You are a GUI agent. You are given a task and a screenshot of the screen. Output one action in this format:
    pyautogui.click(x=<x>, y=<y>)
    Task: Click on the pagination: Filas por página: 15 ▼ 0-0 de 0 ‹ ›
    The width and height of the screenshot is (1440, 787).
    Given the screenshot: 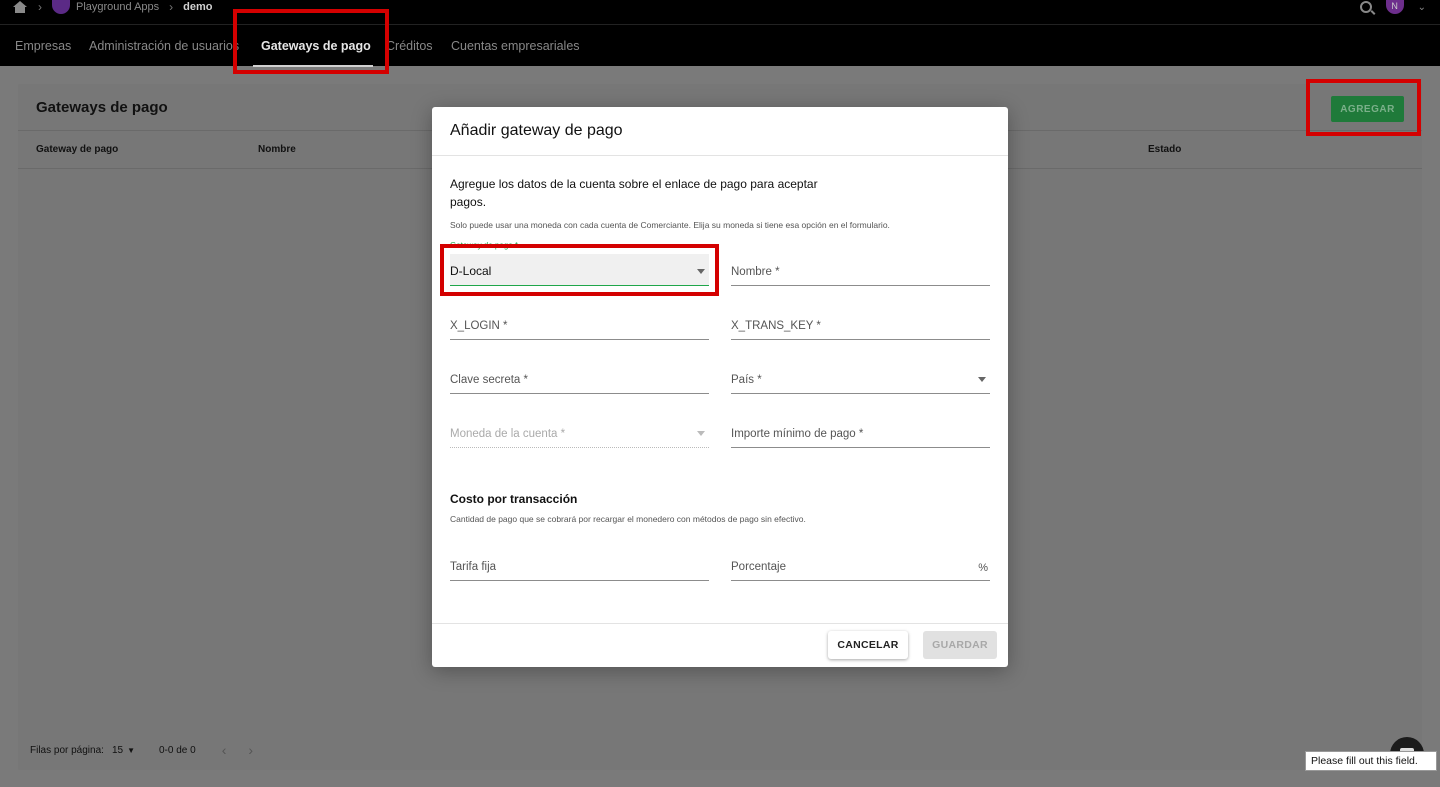 What is the action you would take?
    pyautogui.click(x=141, y=750)
    